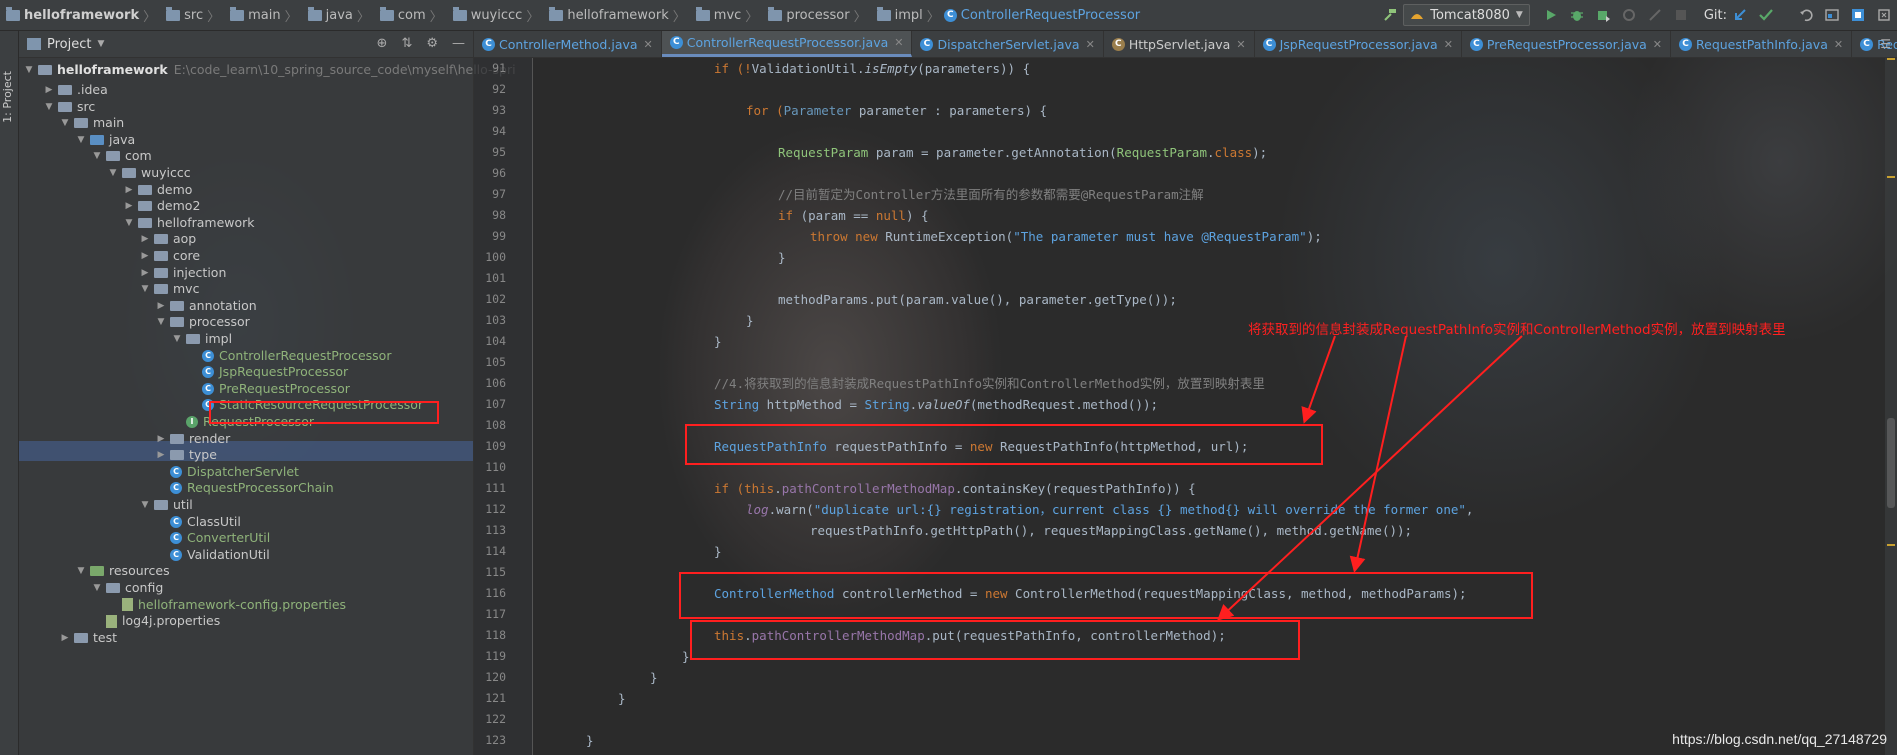 Image resolution: width=1897 pixels, height=755 pixels. Describe the element at coordinates (495, 278) in the screenshot. I see `line-number: 101` at that location.